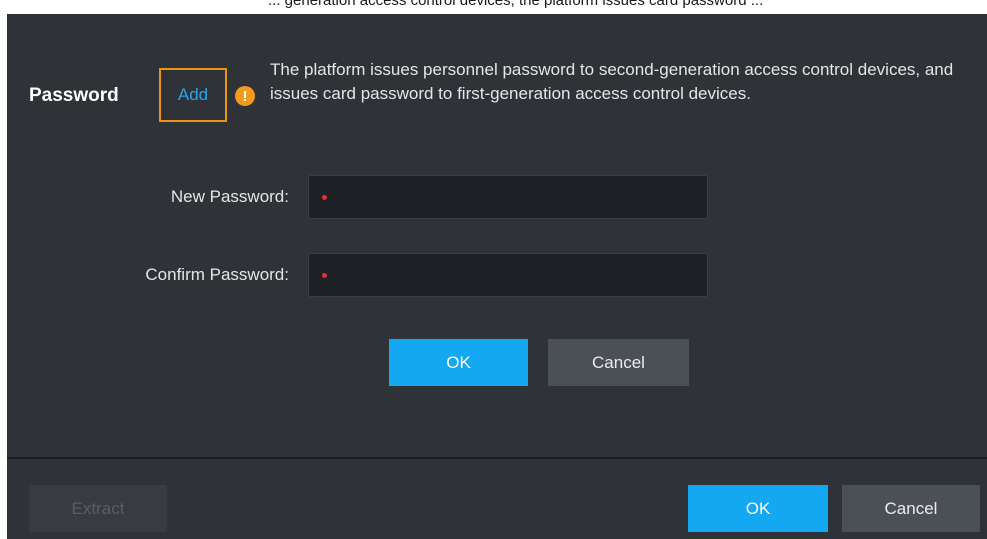 The image size is (987, 539). Describe the element at coordinates (458, 362) in the screenshot. I see `form-ok-button: OK` at that location.